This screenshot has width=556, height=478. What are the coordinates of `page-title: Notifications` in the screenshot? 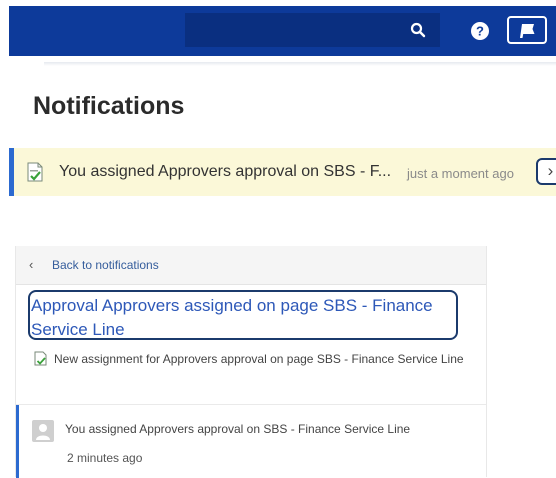 It's located at (109, 106).